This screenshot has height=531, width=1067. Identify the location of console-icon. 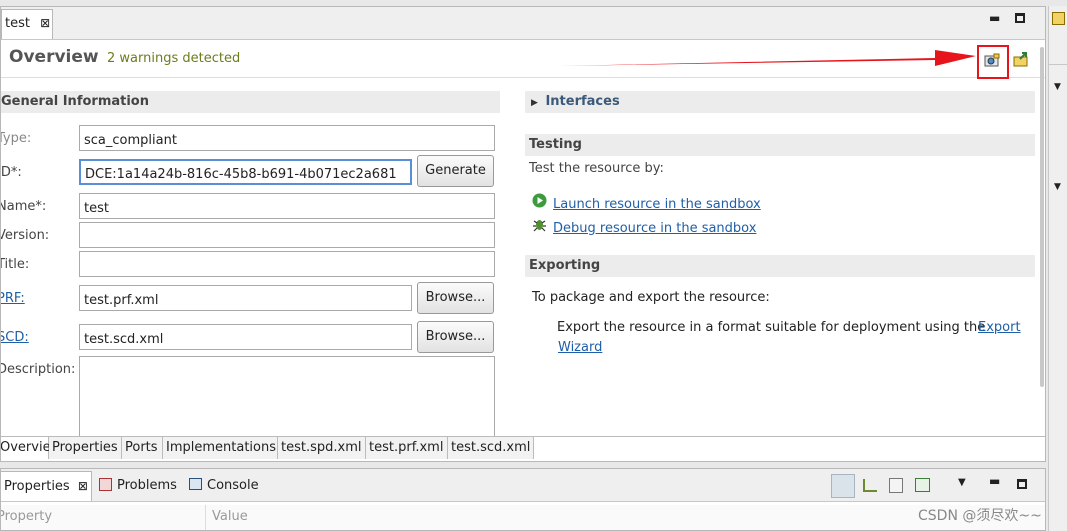
(195, 484).